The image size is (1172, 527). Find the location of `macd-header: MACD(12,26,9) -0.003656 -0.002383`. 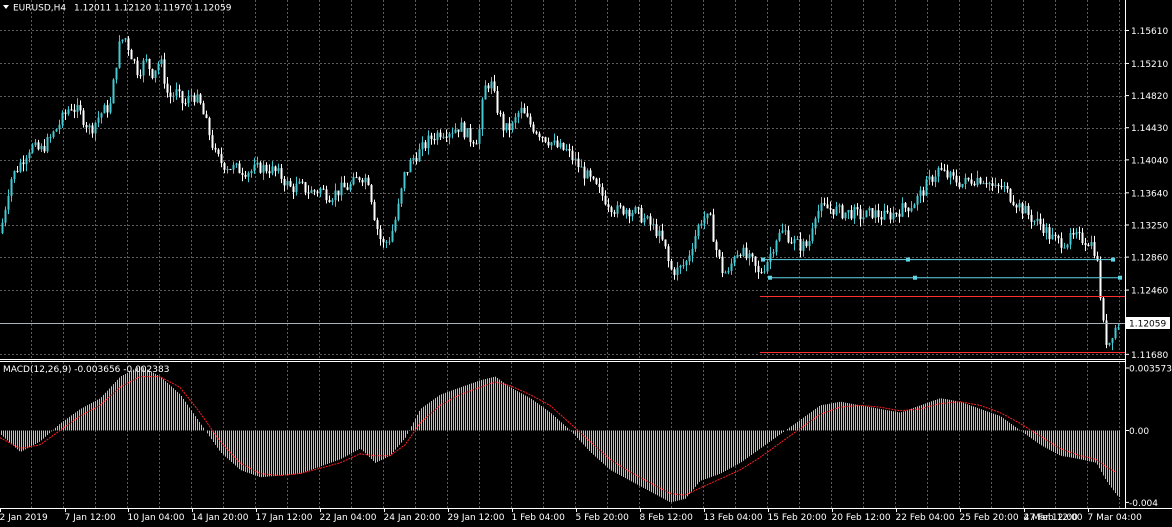

macd-header: MACD(12,26,9) -0.003656 -0.002383 is located at coordinates (86, 370).